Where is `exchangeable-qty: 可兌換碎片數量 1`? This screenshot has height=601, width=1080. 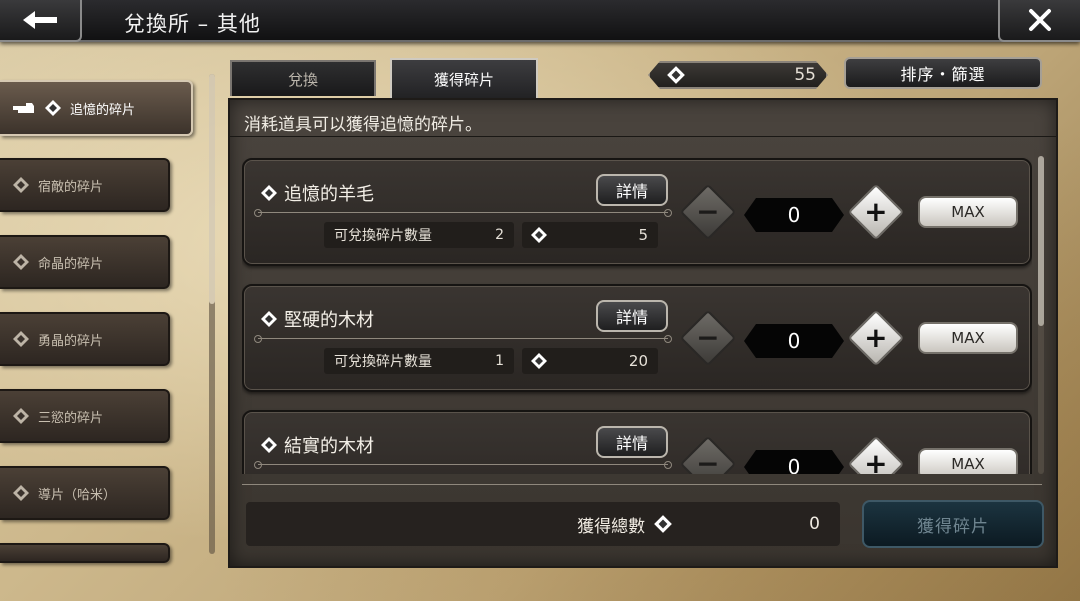 exchangeable-qty: 可兌換碎片數量 1 is located at coordinates (419, 361).